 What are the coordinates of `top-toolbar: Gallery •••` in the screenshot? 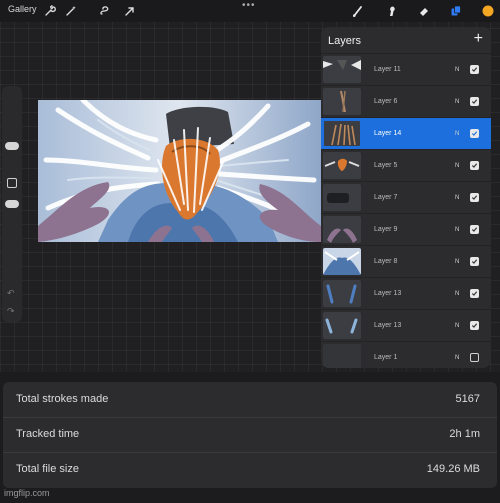 It's located at (250, 11).